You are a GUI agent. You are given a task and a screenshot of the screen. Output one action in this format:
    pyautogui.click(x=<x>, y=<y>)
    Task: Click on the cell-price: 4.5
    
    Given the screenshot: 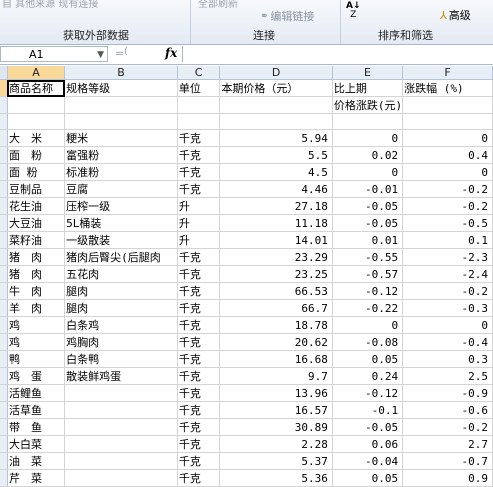 What is the action you would take?
    pyautogui.click(x=276, y=172)
    